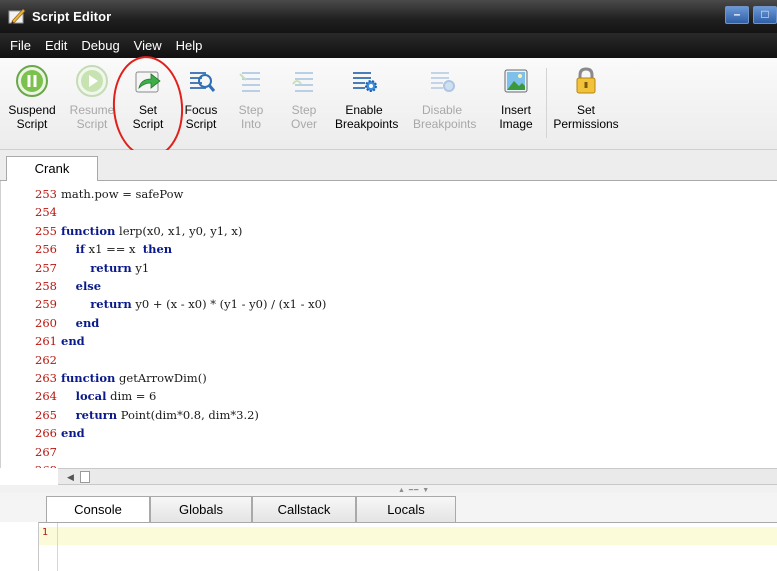 Image resolution: width=777 pixels, height=571 pixels. I want to click on code-keyword: else, so click(88, 286).